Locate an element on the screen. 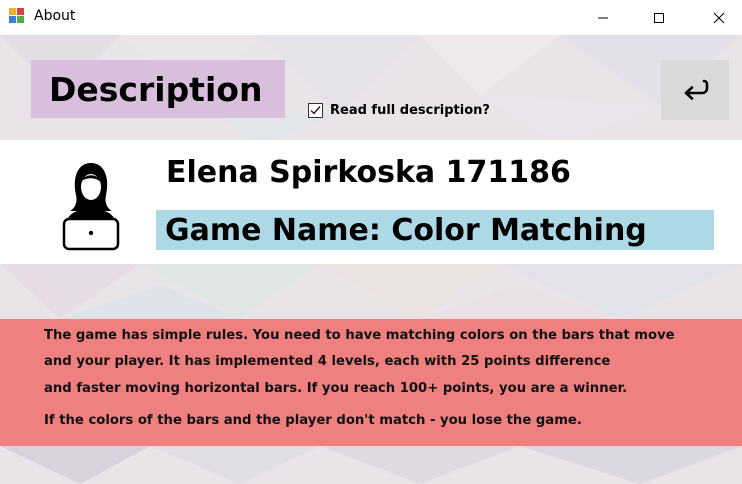 The height and width of the screenshot is (484, 742). minimize-button is located at coordinates (603, 17).